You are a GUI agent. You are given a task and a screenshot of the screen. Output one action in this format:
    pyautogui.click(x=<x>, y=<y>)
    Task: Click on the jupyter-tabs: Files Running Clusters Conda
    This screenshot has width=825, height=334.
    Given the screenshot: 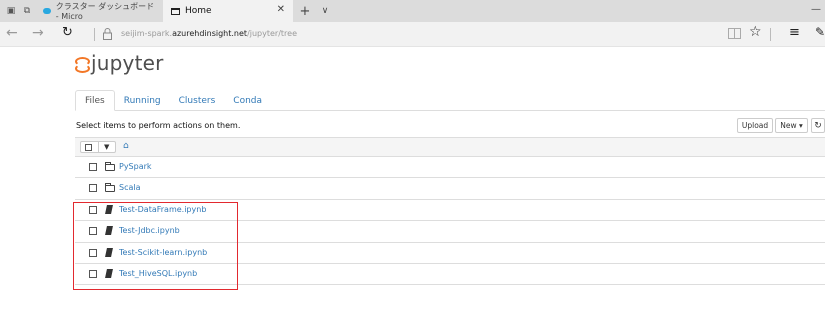 What is the action you would take?
    pyautogui.click(x=173, y=100)
    